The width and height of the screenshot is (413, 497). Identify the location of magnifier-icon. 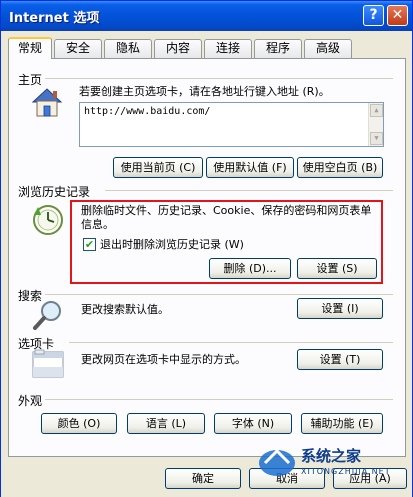
(48, 315).